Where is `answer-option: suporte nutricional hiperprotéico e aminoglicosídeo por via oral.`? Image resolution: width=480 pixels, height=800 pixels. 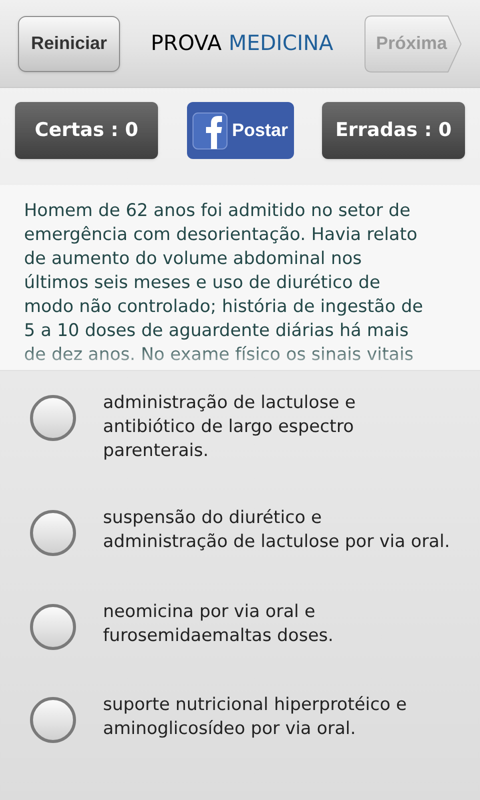 answer-option: suporte nutricional hiperprotéico e aminoglicosídeo por via oral. is located at coordinates (255, 717).